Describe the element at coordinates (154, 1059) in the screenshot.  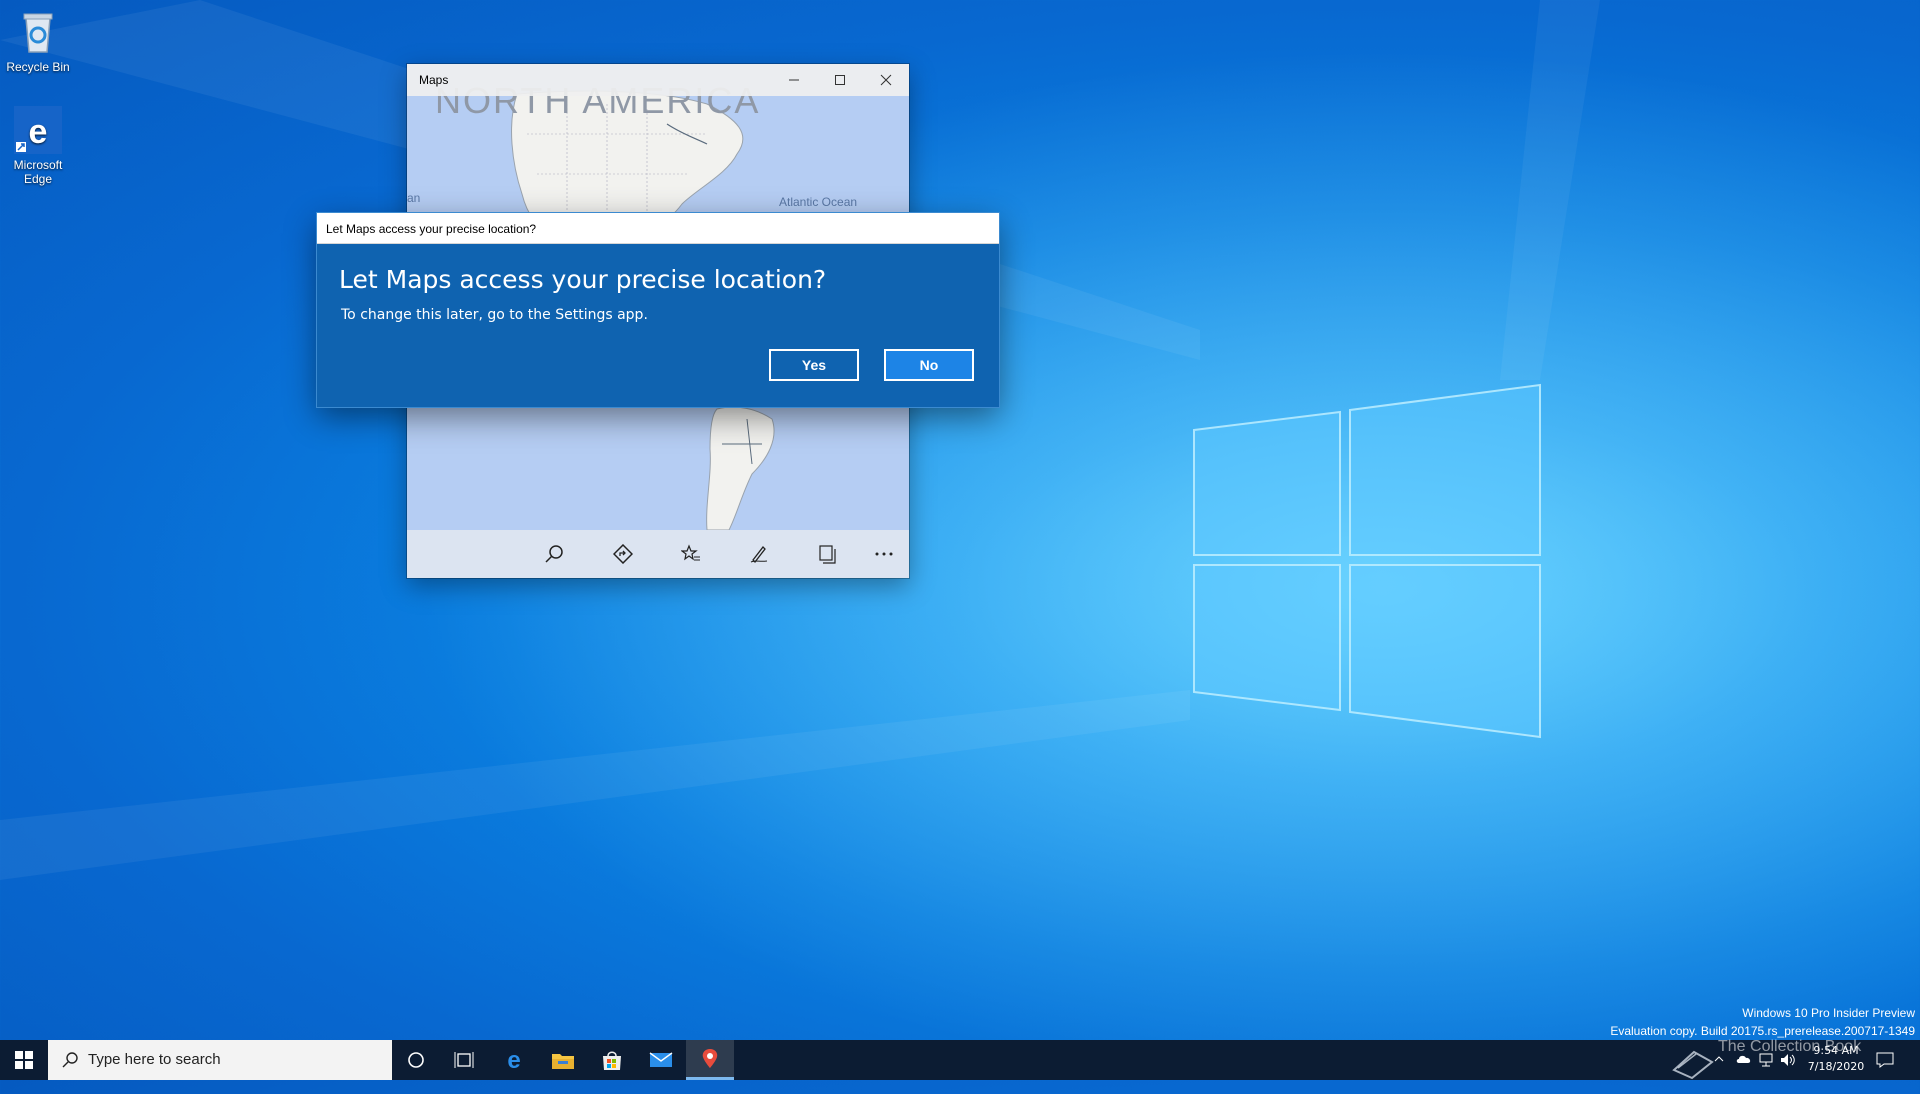
I see `search-placeholder: Type here to search` at that location.